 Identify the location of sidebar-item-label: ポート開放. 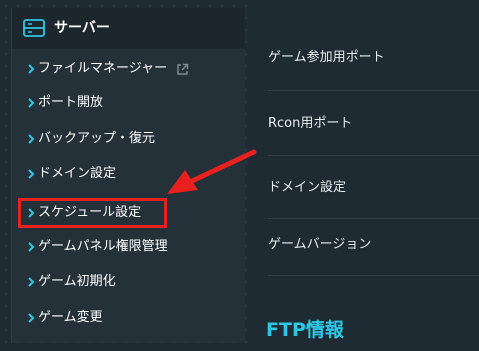
(71, 102).